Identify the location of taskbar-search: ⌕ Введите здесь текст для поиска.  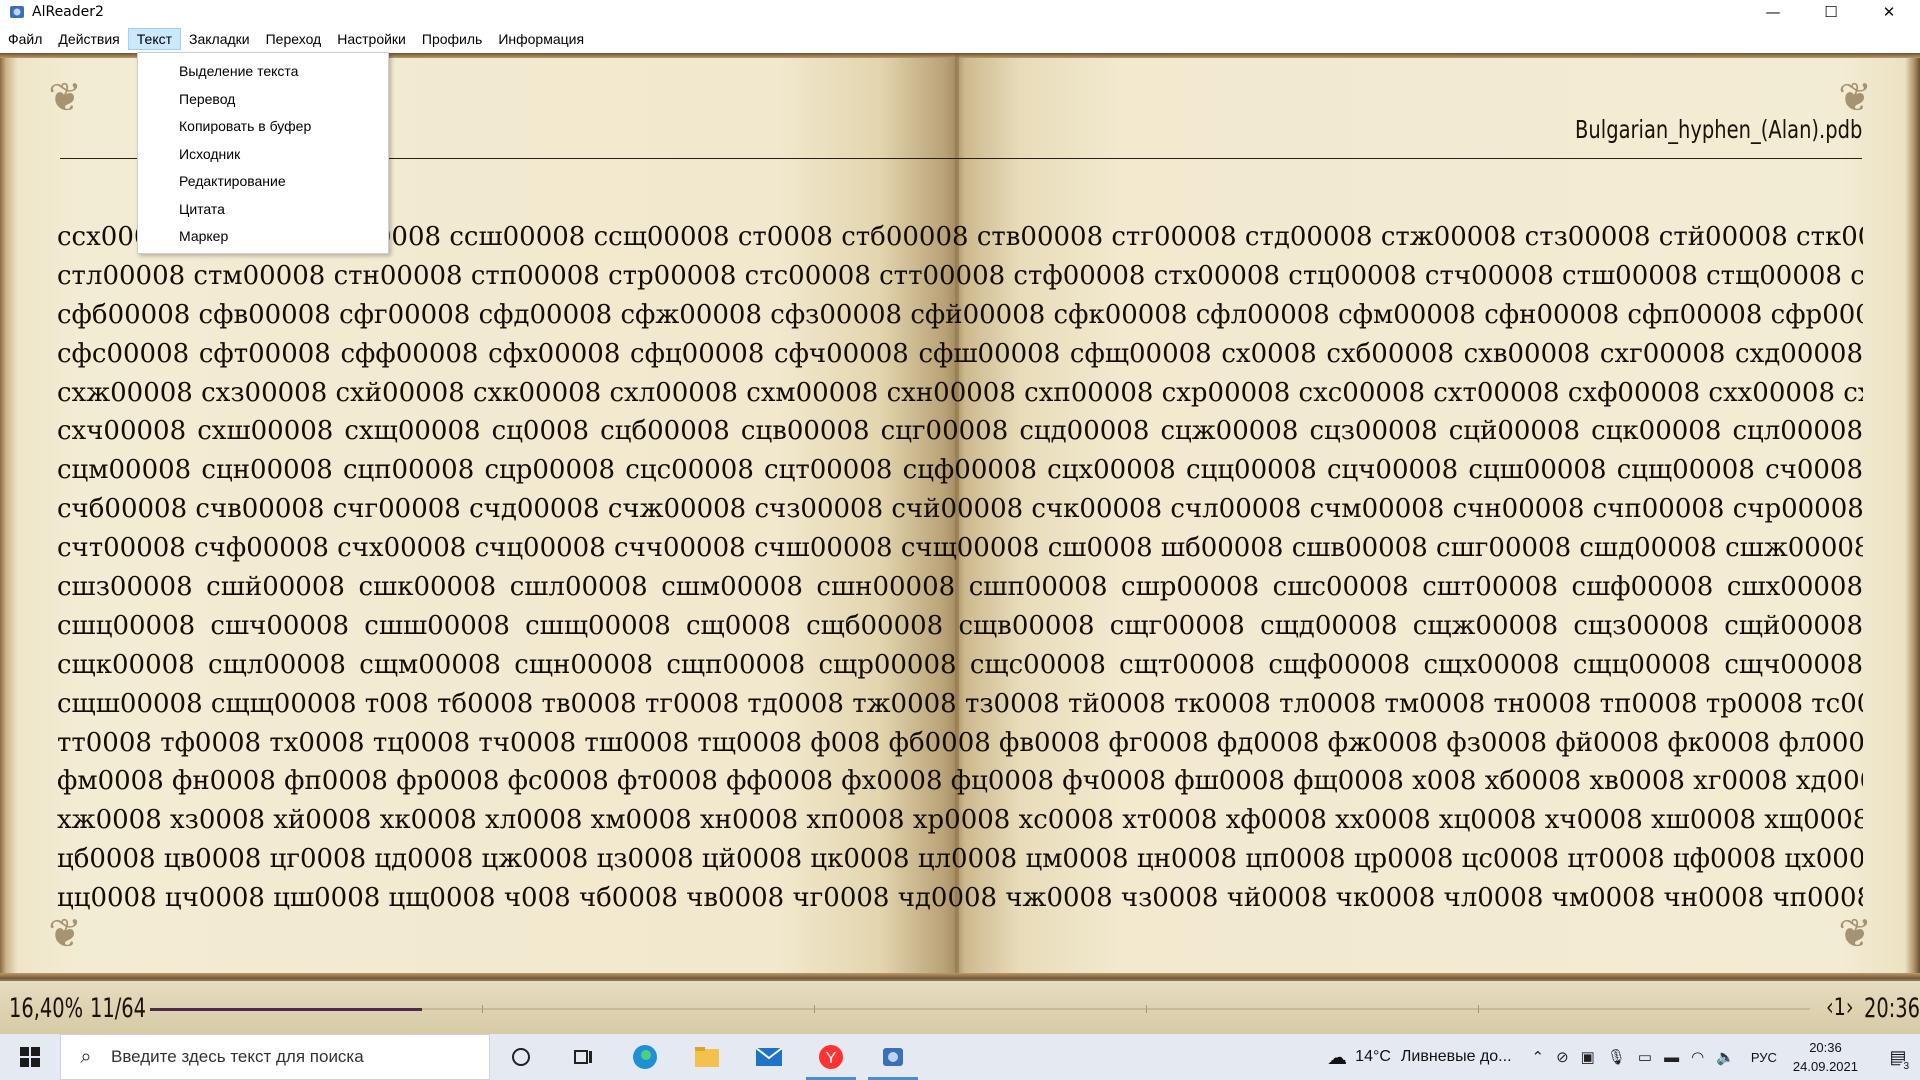
(275, 1057).